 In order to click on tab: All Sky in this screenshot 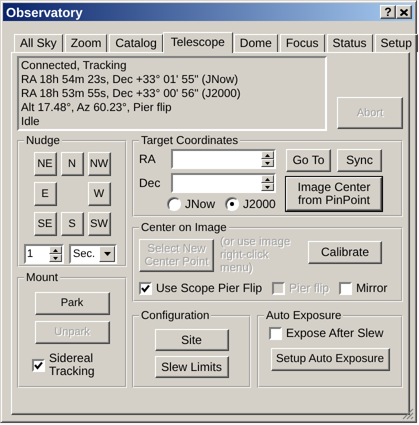, I will do `click(38, 43)`.